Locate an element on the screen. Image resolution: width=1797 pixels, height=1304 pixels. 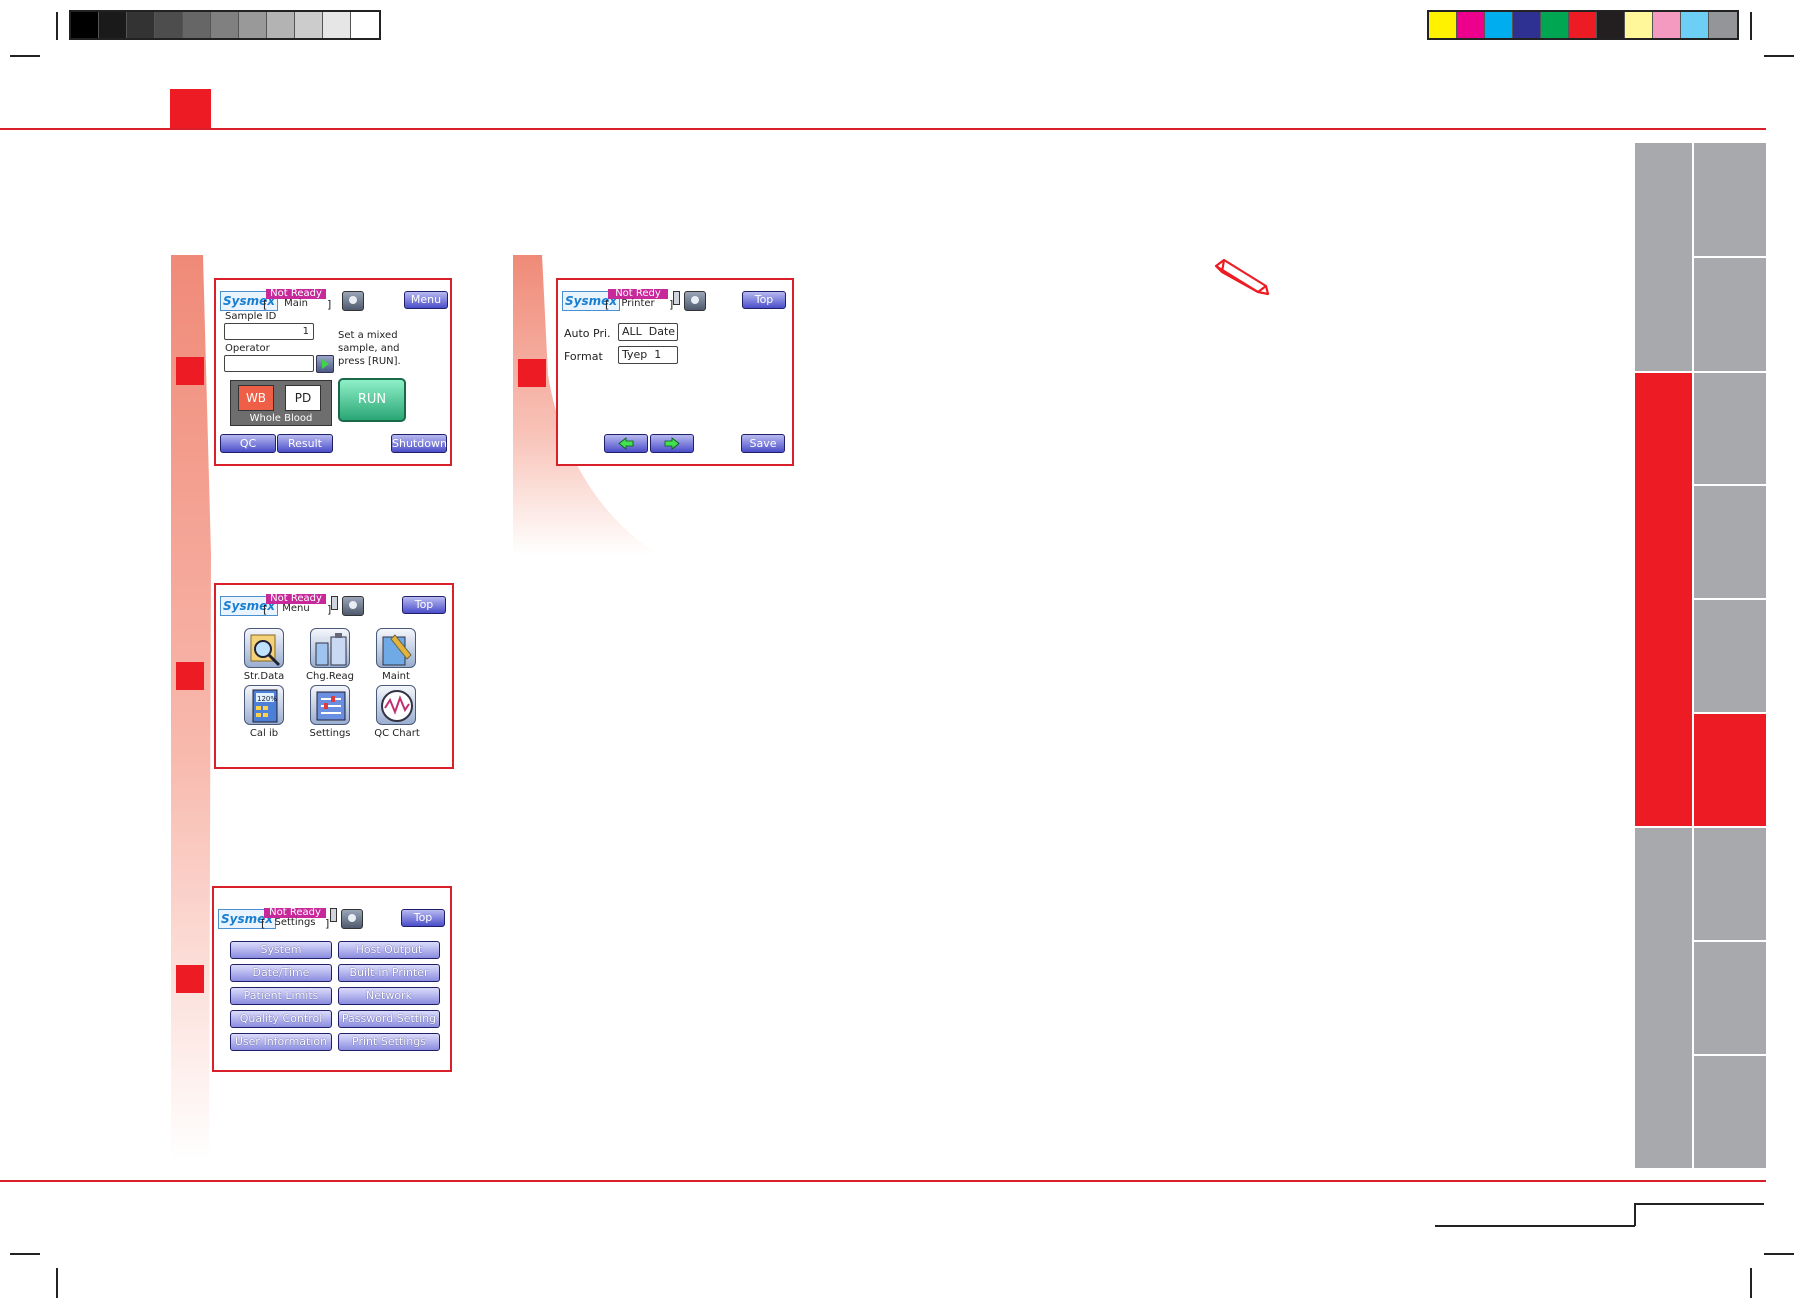
shutdown-button: Shutdown is located at coordinates (419, 443).